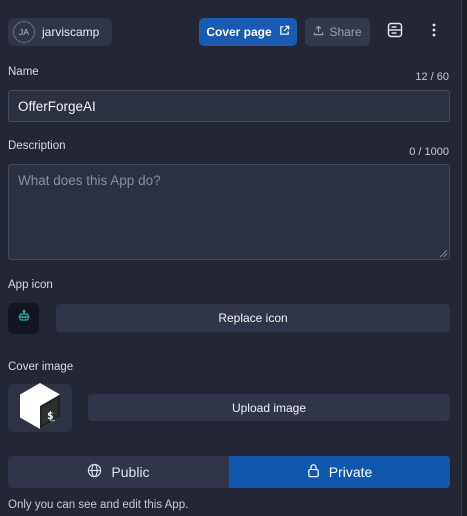  I want to click on app-icon-preview, so click(23, 318).